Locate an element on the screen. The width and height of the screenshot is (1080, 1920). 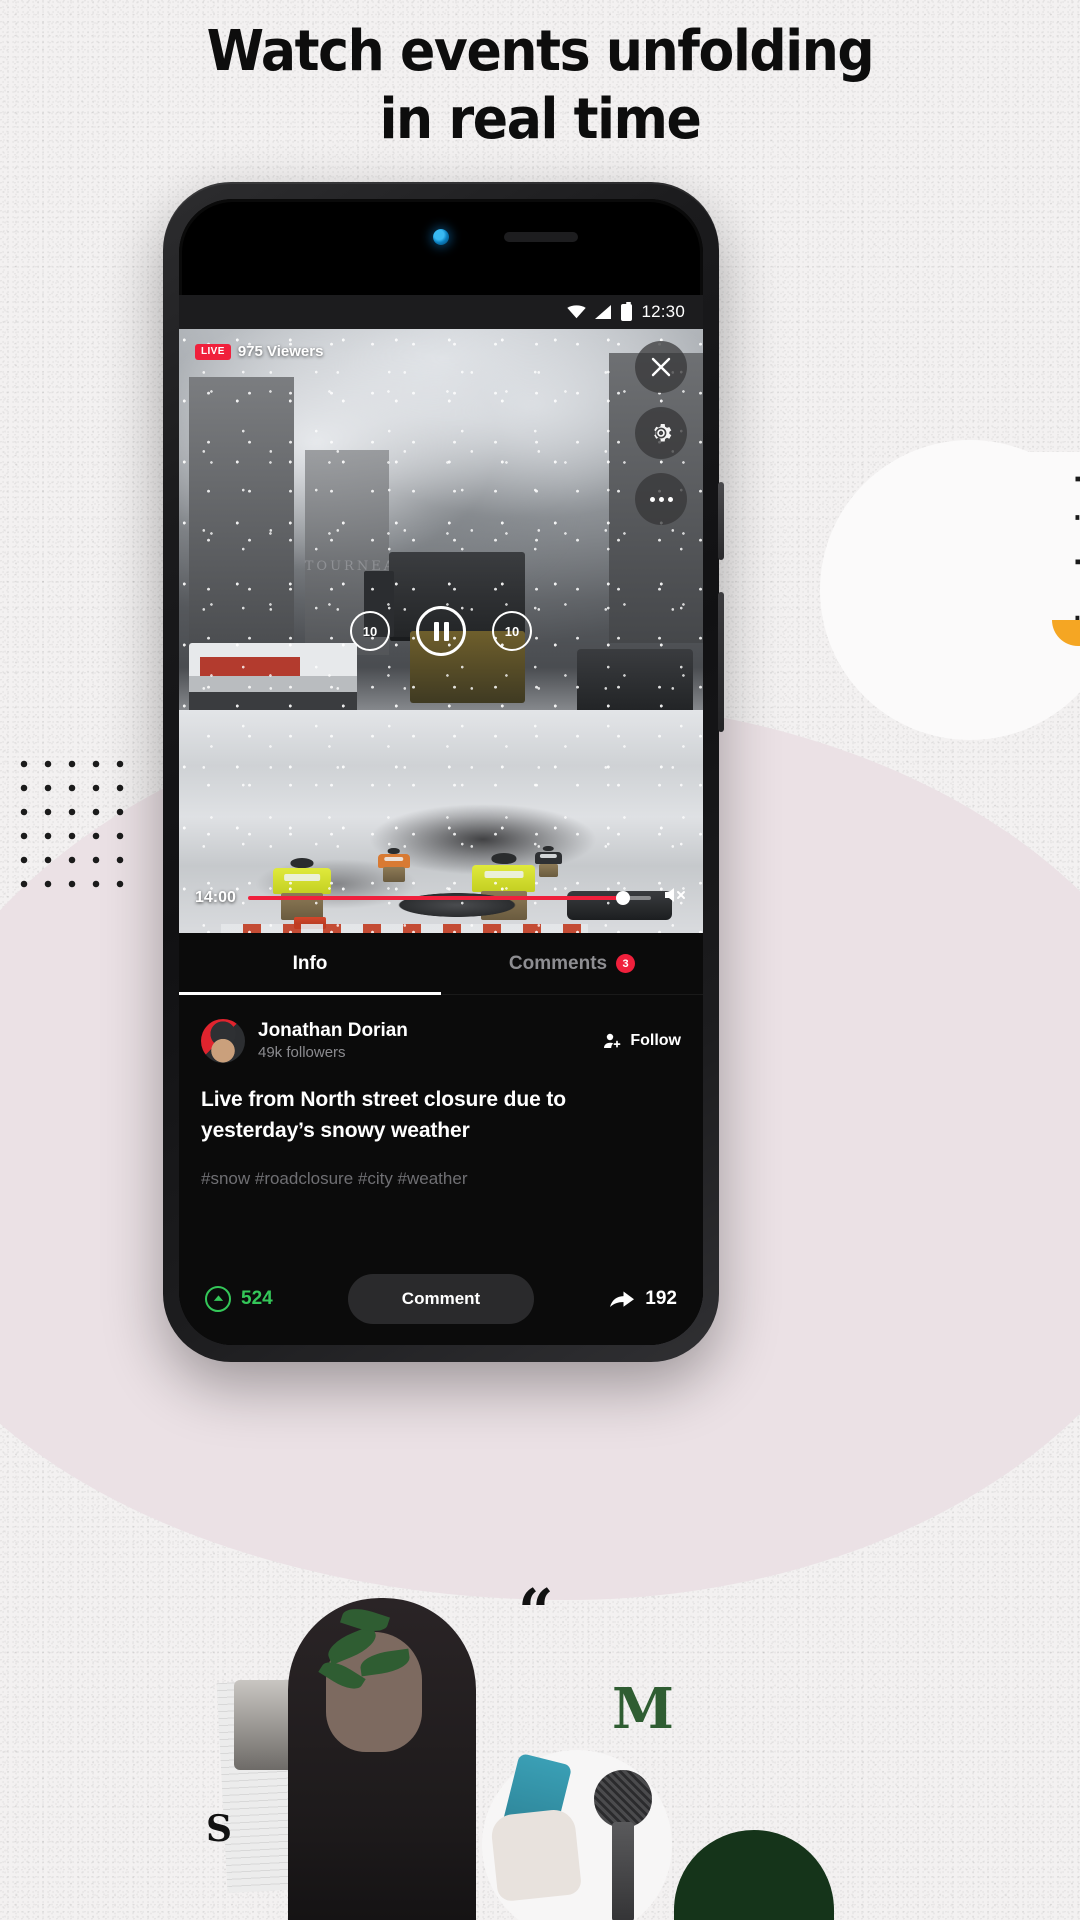
earpiece-speaker is located at coordinates (540, 237).